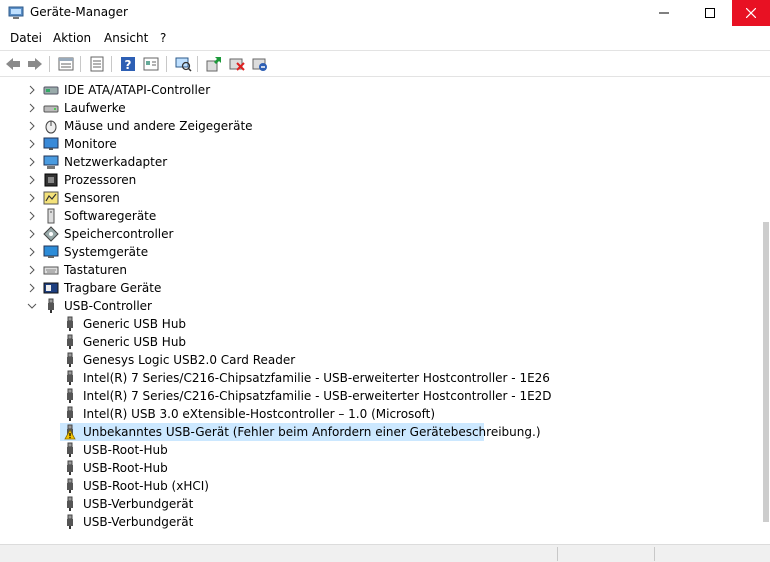 The width and height of the screenshot is (770, 562). I want to click on forward-arrow-icon, so click(35, 64).